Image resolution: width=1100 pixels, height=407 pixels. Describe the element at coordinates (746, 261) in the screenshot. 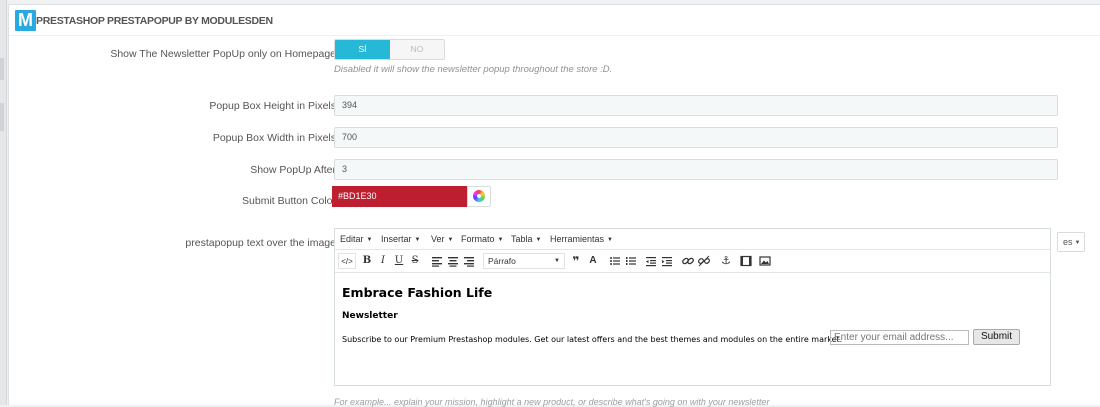

I see `media-icon` at that location.